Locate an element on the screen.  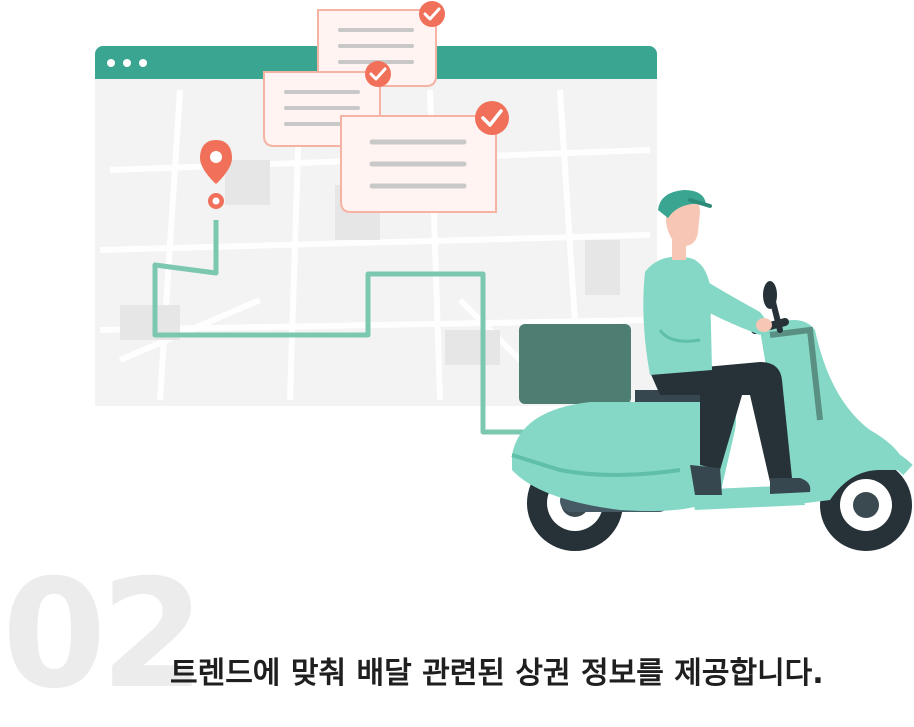
order-card is located at coordinates (424, 157).